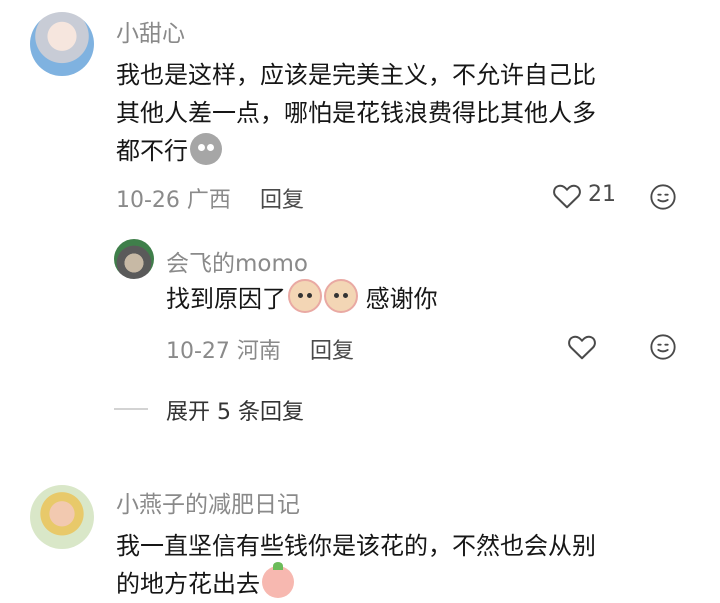 The image size is (720, 603). What do you see at coordinates (206, 149) in the screenshot?
I see `sad-emoji-icon` at bounding box center [206, 149].